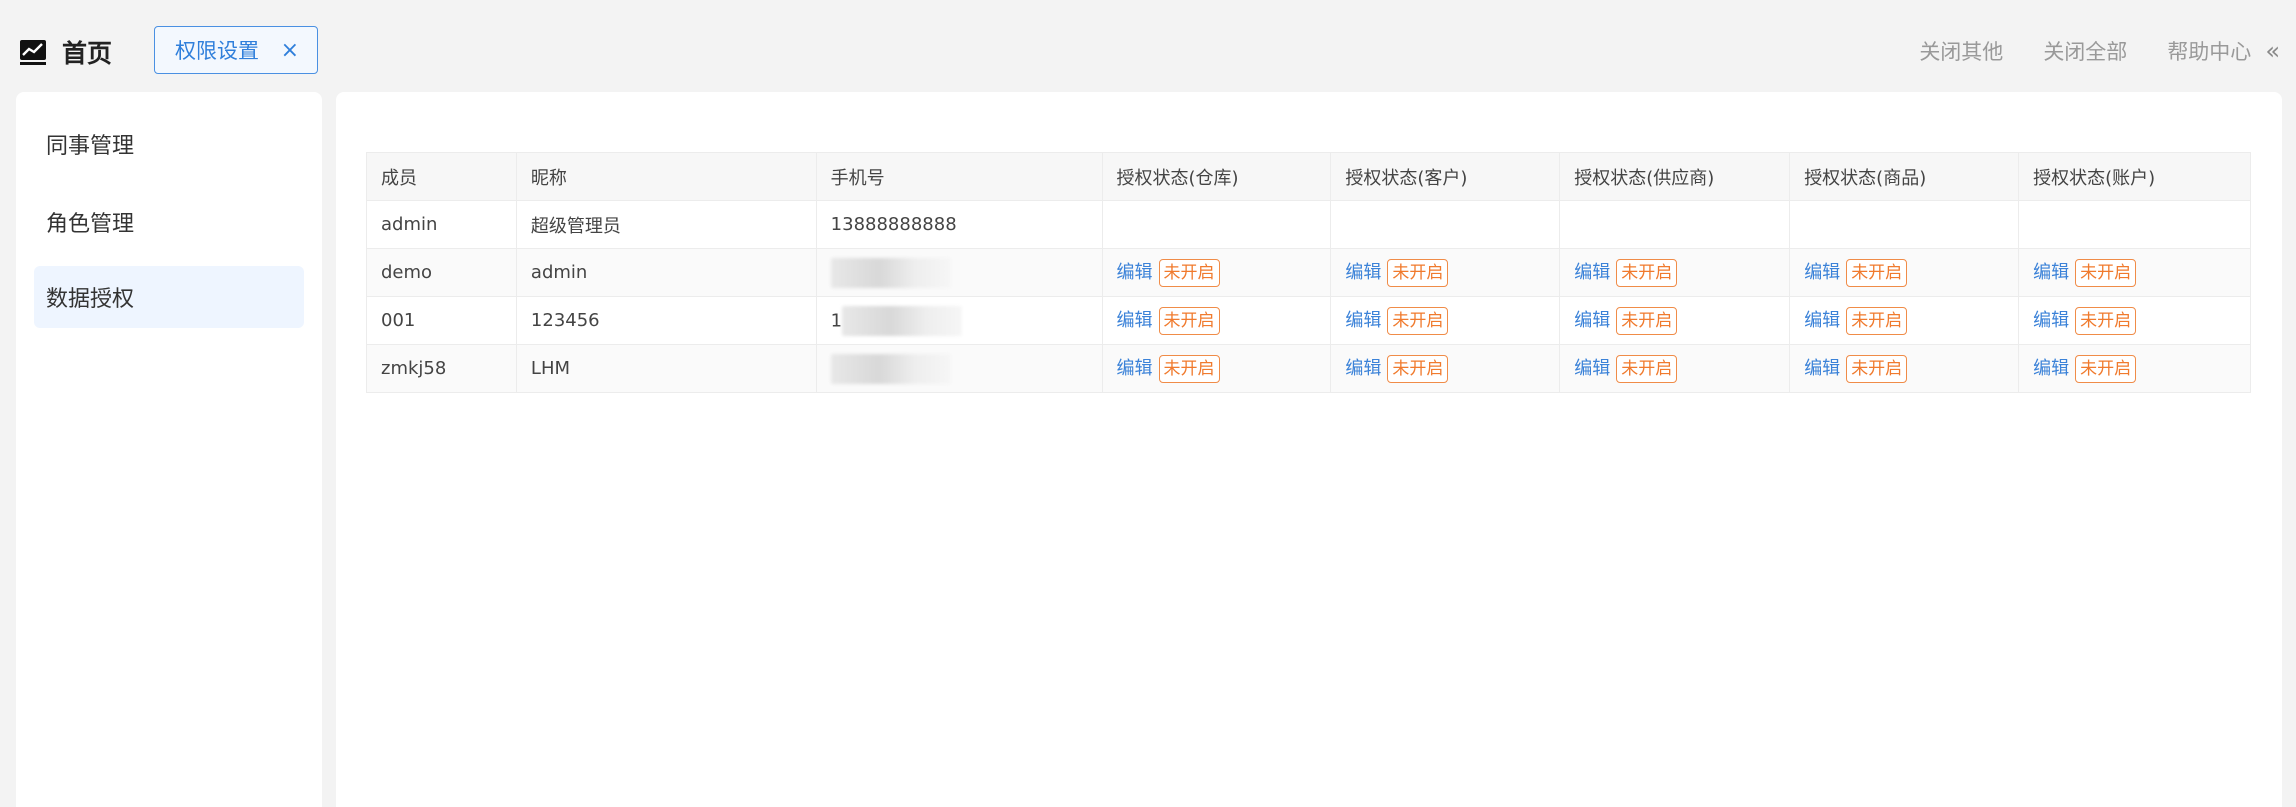 The height and width of the screenshot is (807, 2296). What do you see at coordinates (1445, 176) in the screenshot?
I see `column-header: 授权状态(客户)` at bounding box center [1445, 176].